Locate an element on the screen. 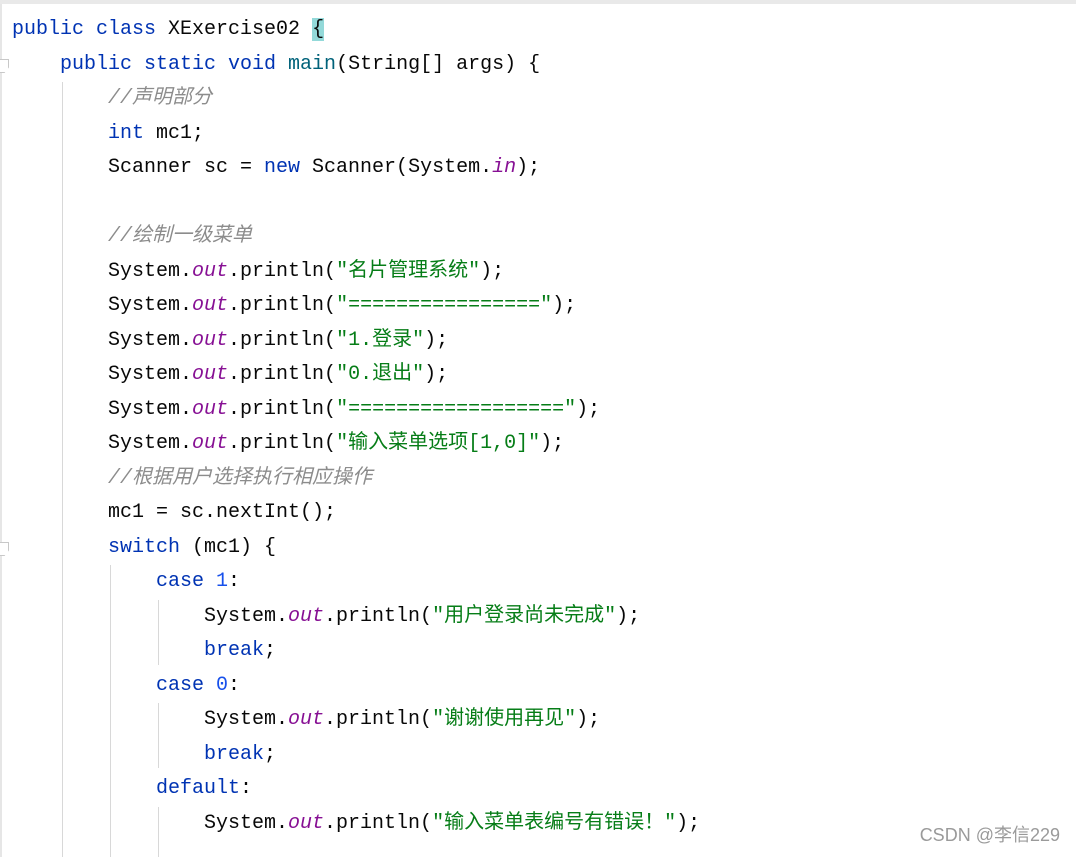 The image size is (1076, 857). code-line: System.out.println("输入菜单表编号有错误！"); is located at coordinates (452, 824).